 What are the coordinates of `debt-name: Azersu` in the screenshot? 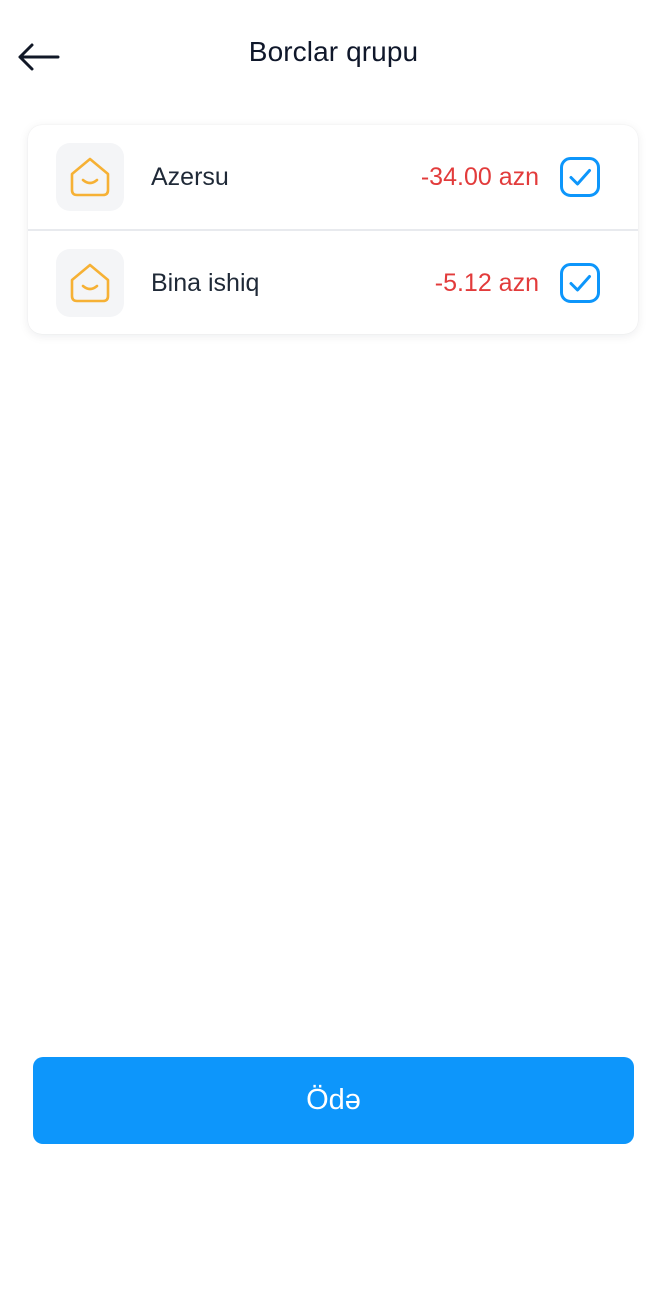 It's located at (190, 176).